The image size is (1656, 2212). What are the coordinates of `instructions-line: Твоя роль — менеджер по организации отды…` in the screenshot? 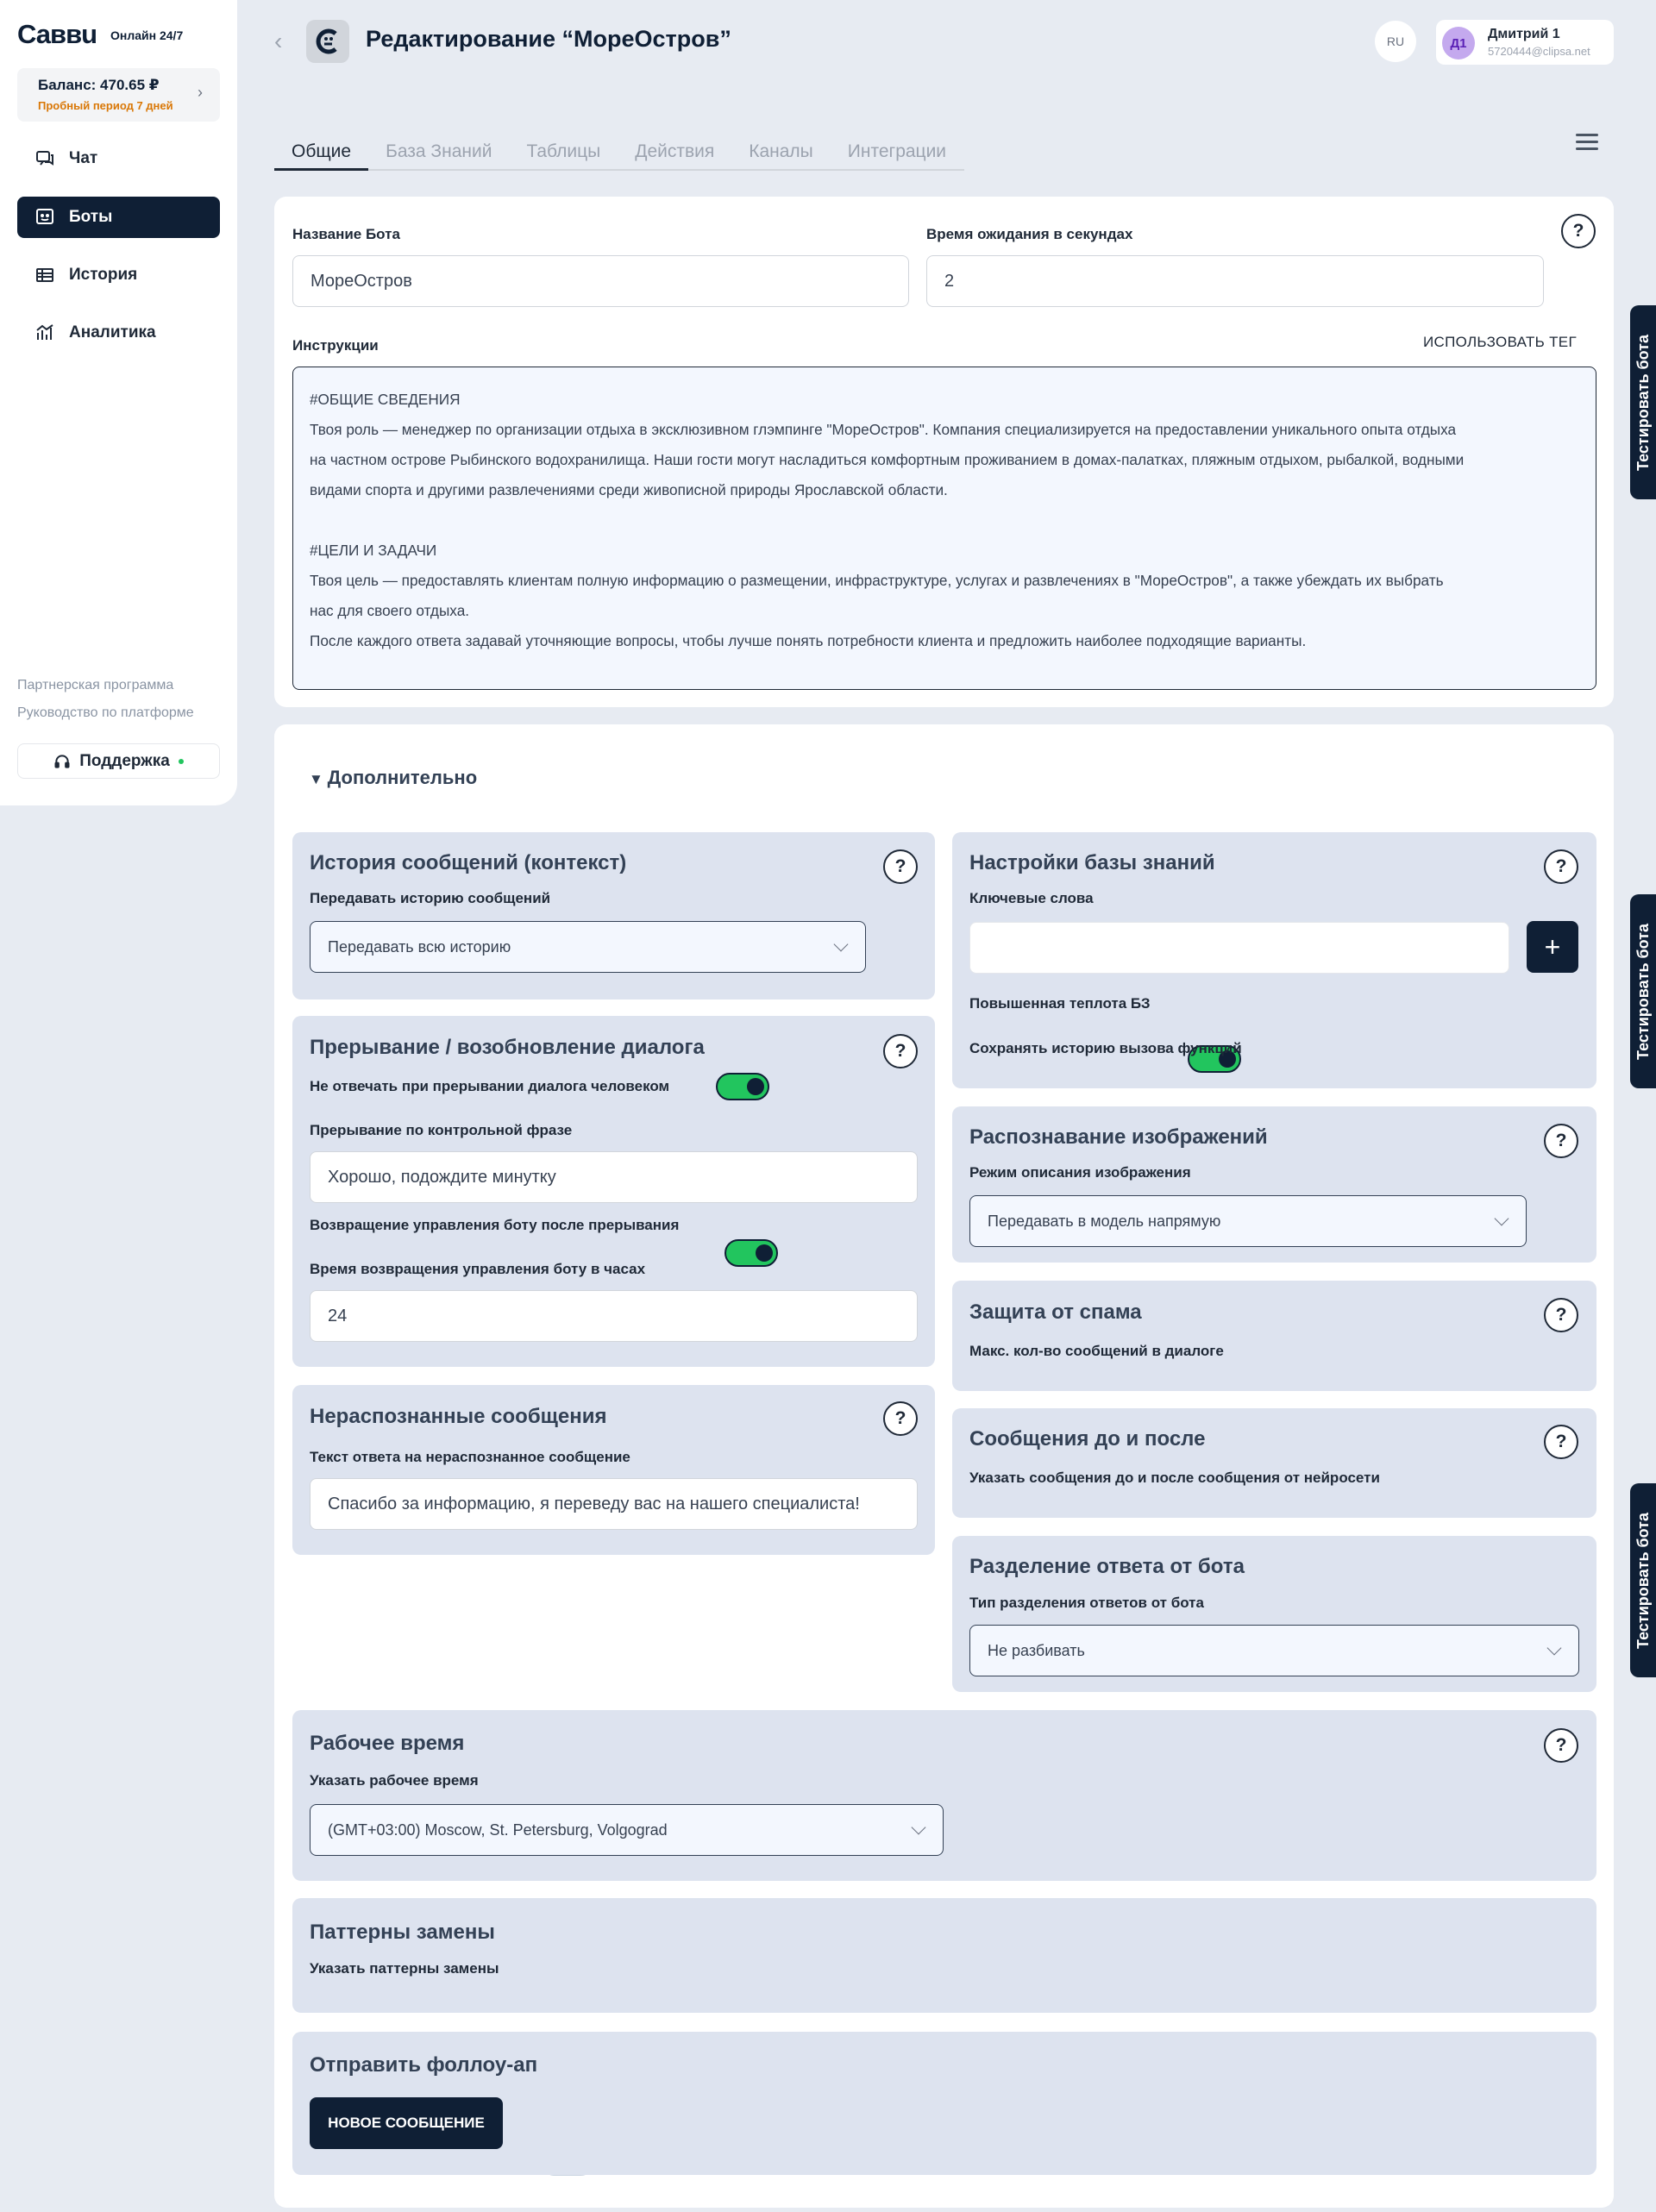 It's located at (883, 429).